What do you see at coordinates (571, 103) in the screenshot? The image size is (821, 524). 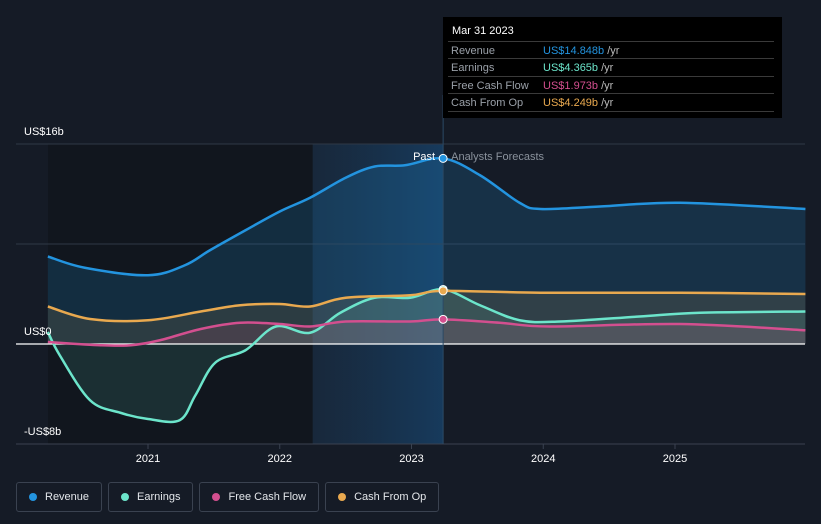 I see `tooltip-value: US$4.249b` at bounding box center [571, 103].